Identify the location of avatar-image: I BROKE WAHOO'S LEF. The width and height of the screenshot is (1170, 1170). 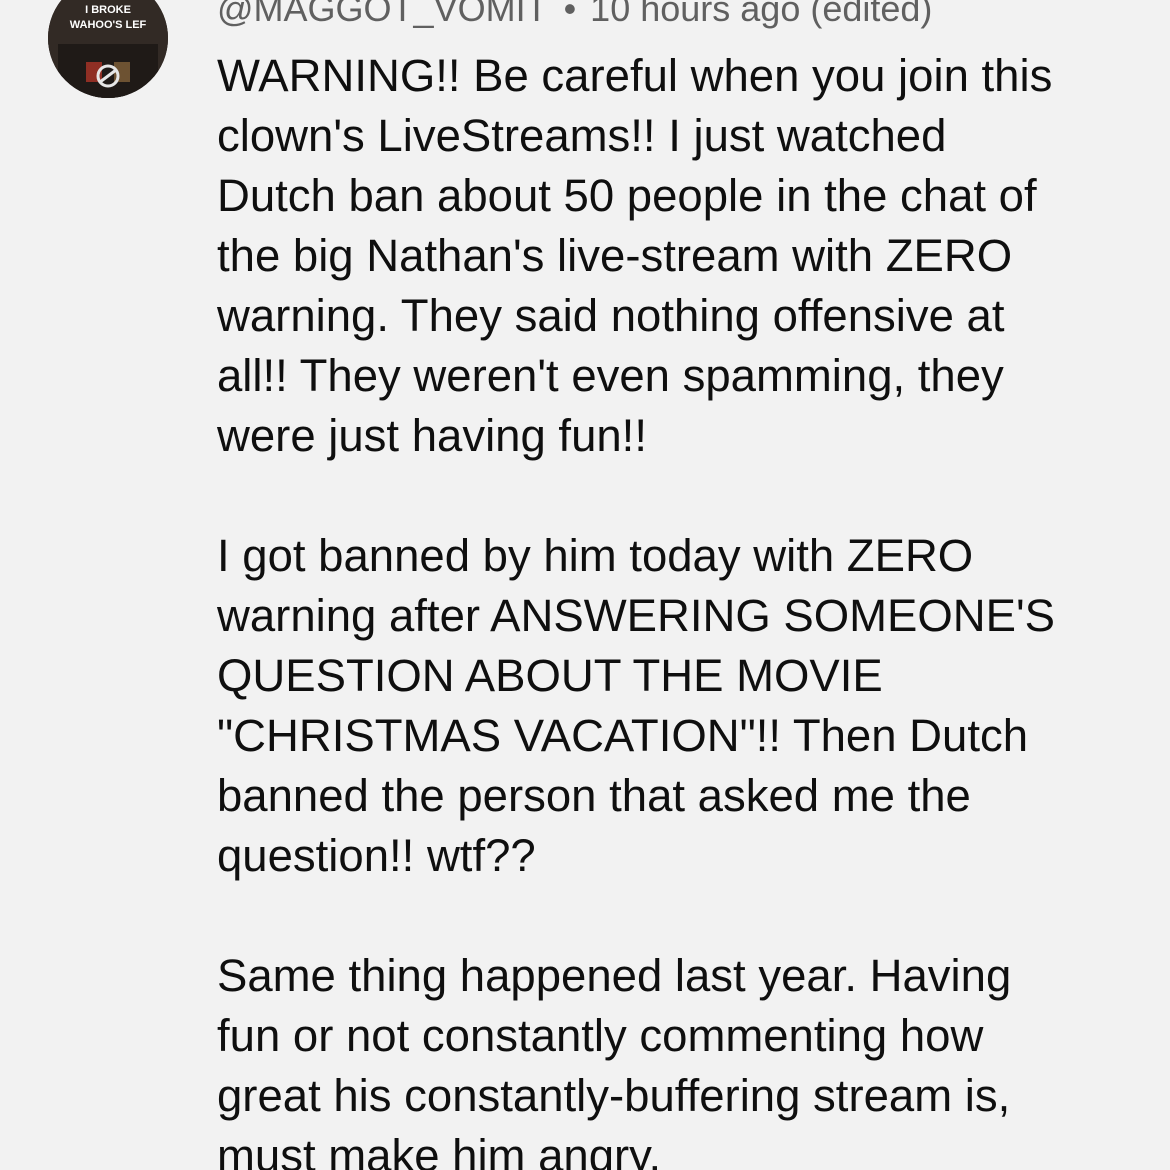
(108, 49).